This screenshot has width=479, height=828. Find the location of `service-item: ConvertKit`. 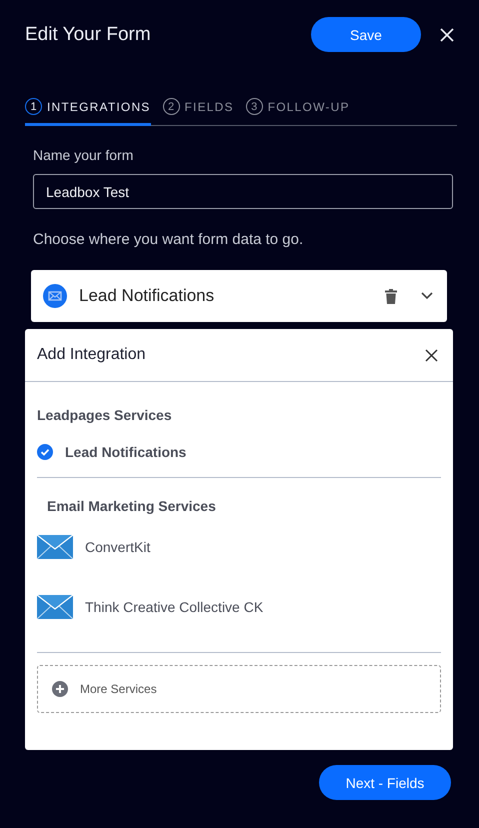

service-item: ConvertKit is located at coordinates (239, 547).